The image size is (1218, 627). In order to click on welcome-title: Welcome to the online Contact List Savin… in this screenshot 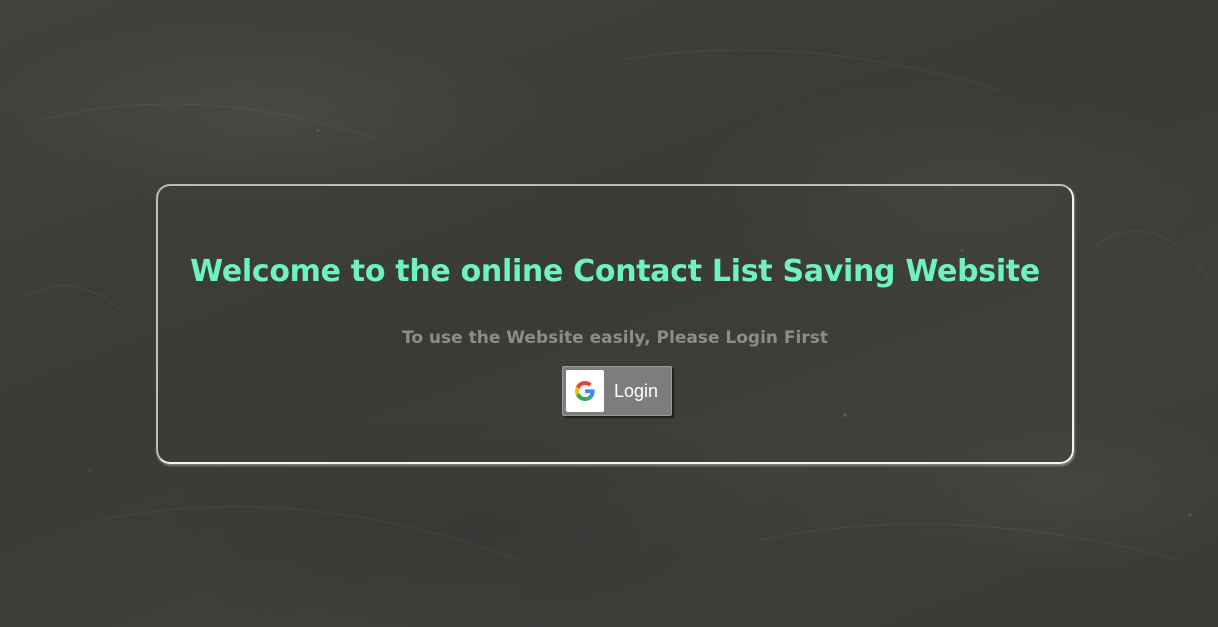, I will do `click(615, 271)`.